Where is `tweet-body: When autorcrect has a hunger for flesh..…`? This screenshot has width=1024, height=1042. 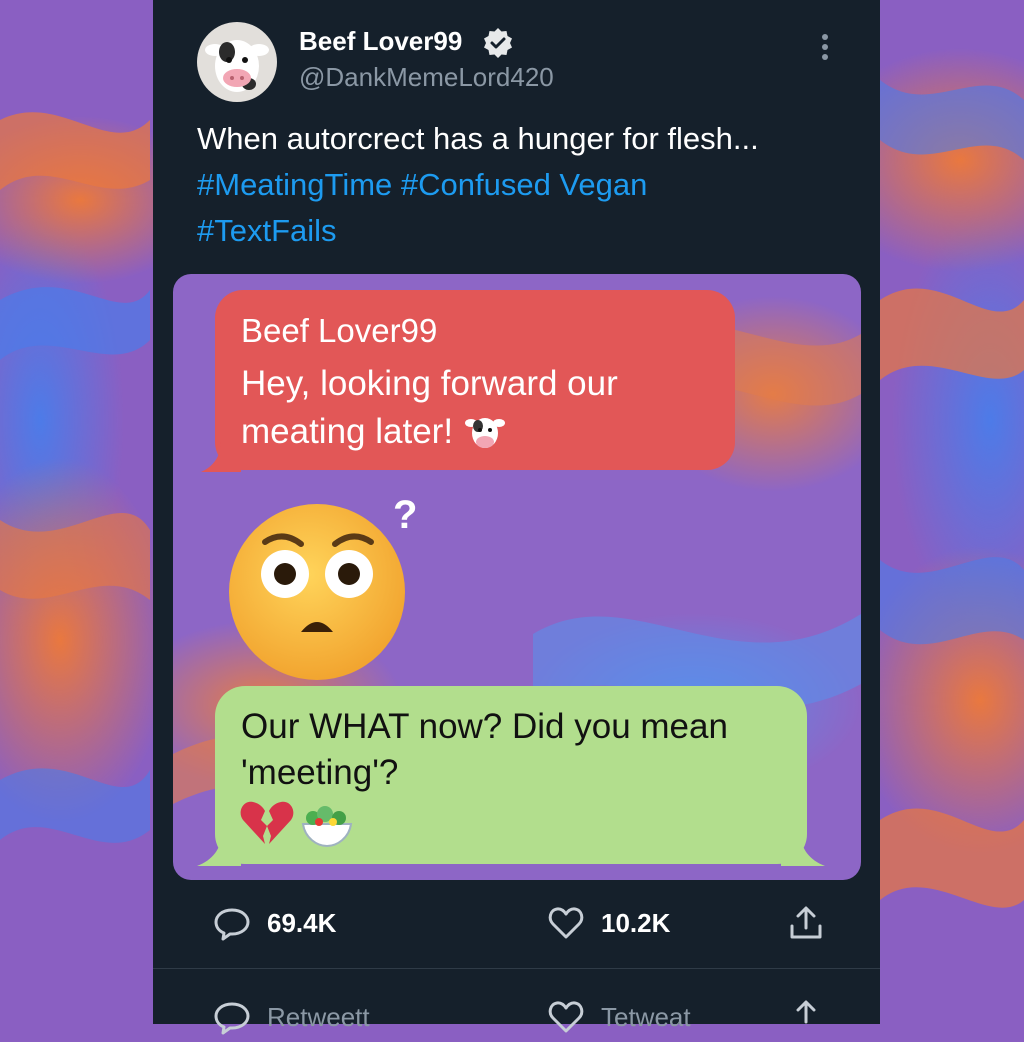 tweet-body: When autorcrect has a hunger for flesh..… is located at coordinates (478, 138).